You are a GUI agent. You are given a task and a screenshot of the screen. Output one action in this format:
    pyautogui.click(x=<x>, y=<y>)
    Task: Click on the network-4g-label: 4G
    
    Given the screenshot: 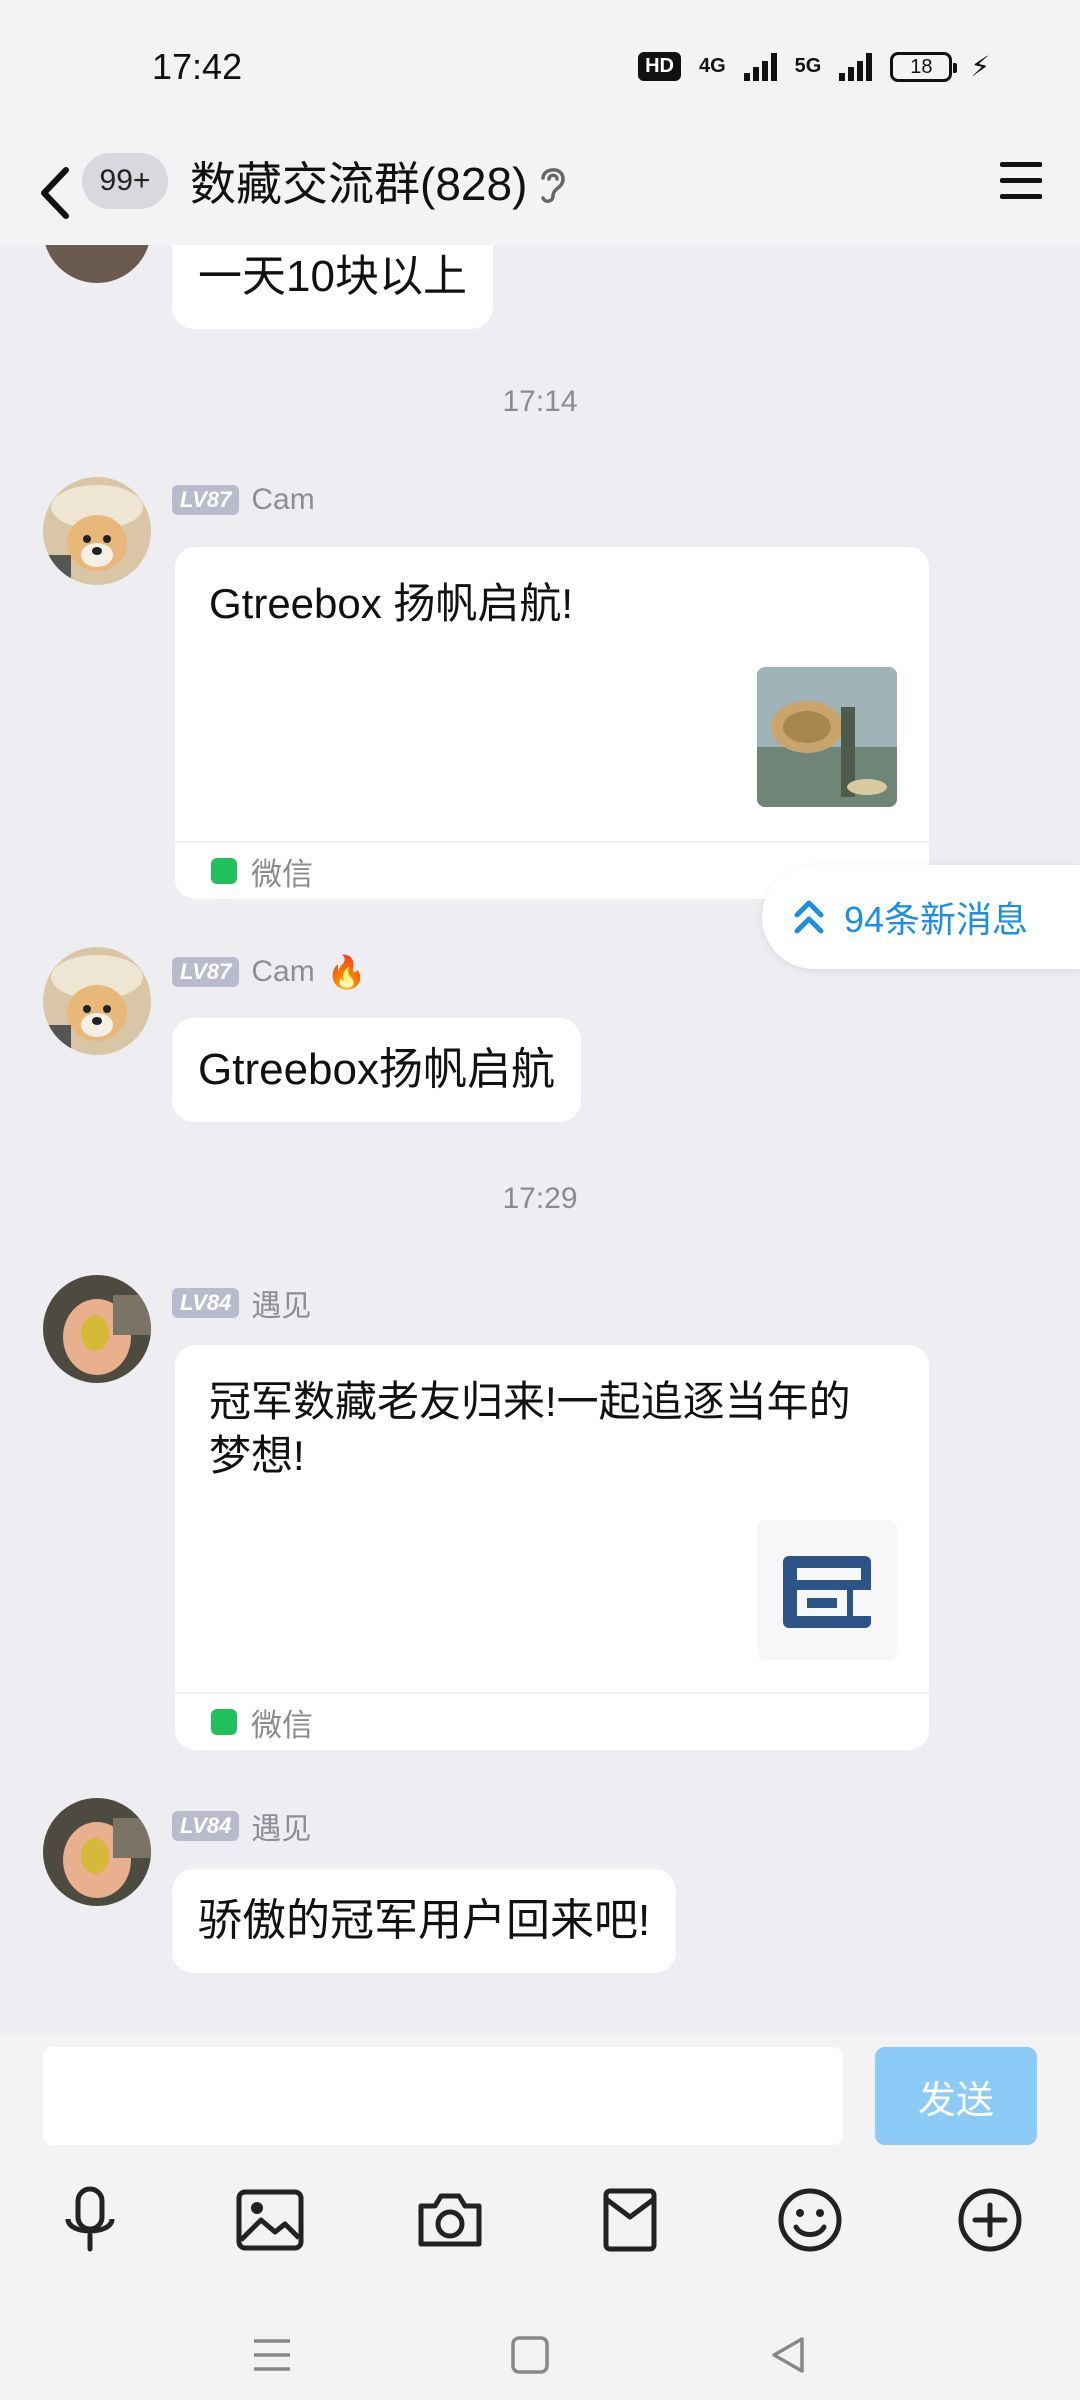 What is the action you would take?
    pyautogui.click(x=712, y=66)
    